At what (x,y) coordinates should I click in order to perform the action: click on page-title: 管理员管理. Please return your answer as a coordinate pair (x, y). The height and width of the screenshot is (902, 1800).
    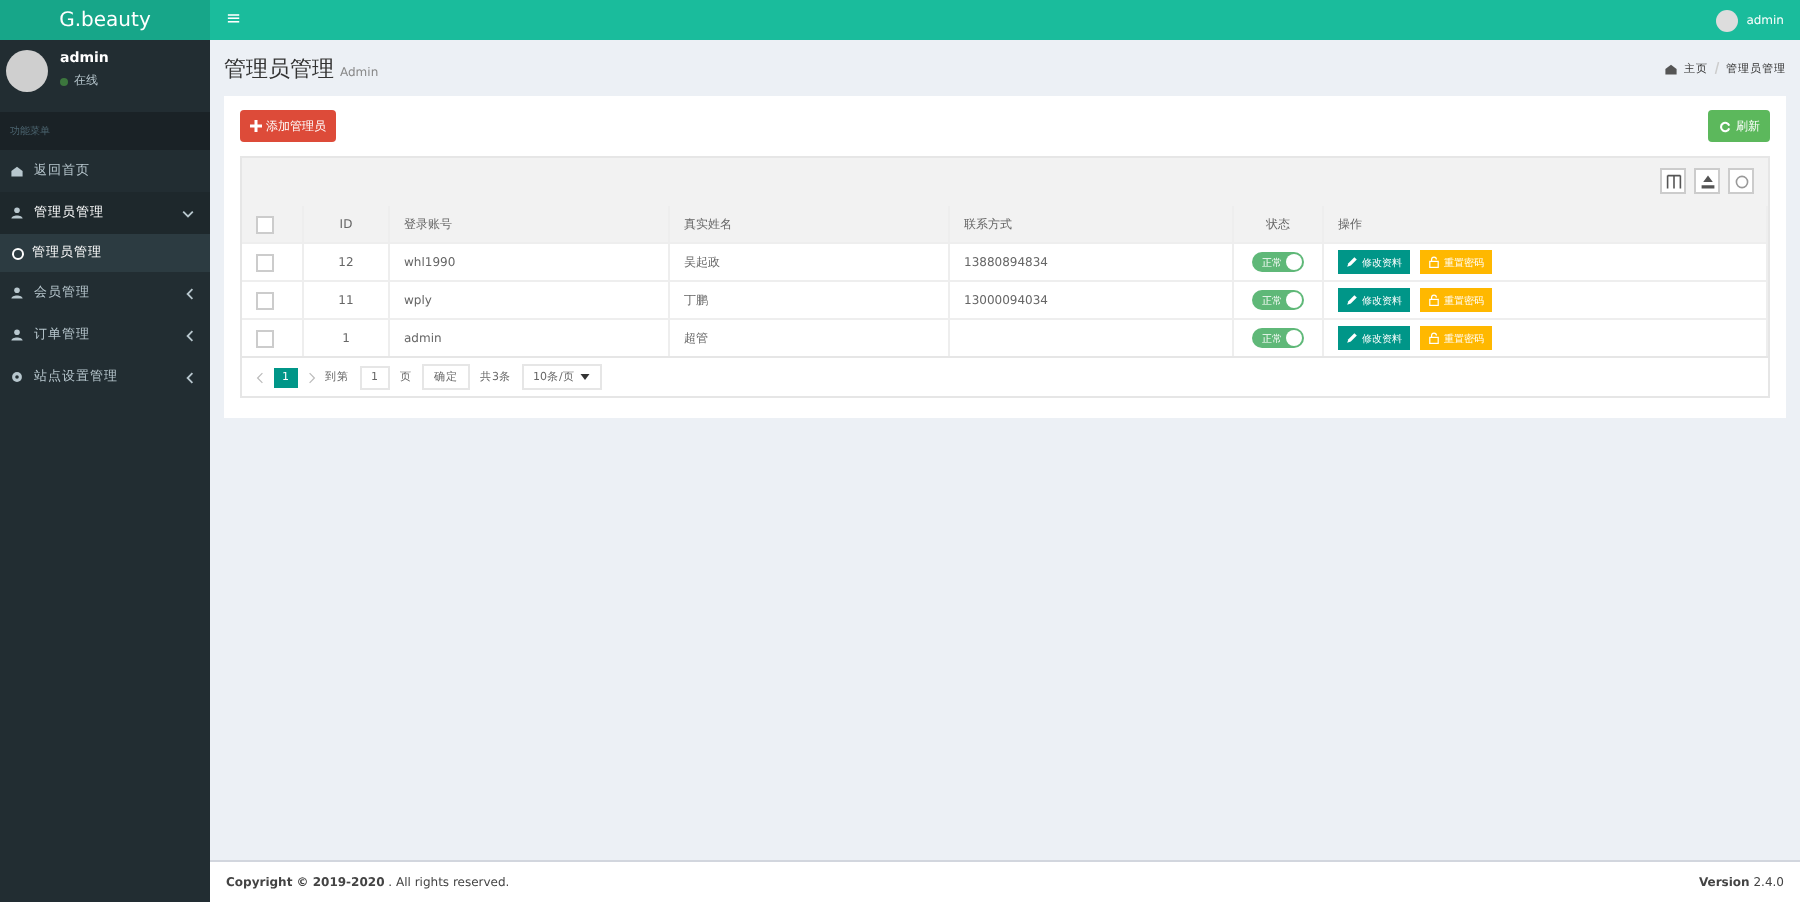
    Looking at the image, I should click on (279, 68).